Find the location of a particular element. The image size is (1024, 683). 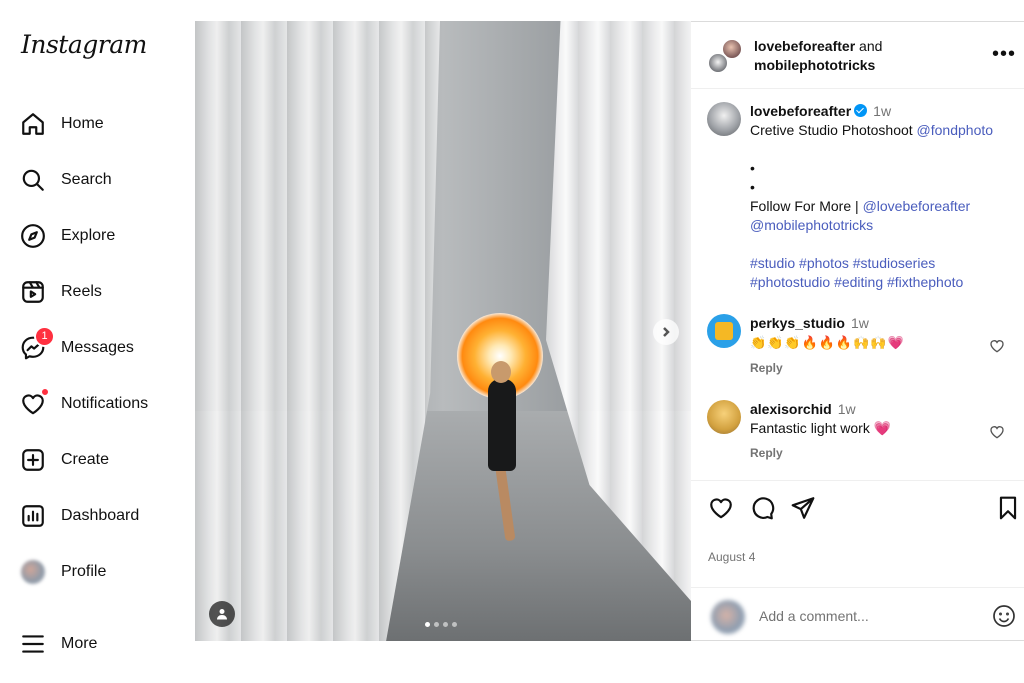

post-actions: August 4 is located at coordinates (857, 535).